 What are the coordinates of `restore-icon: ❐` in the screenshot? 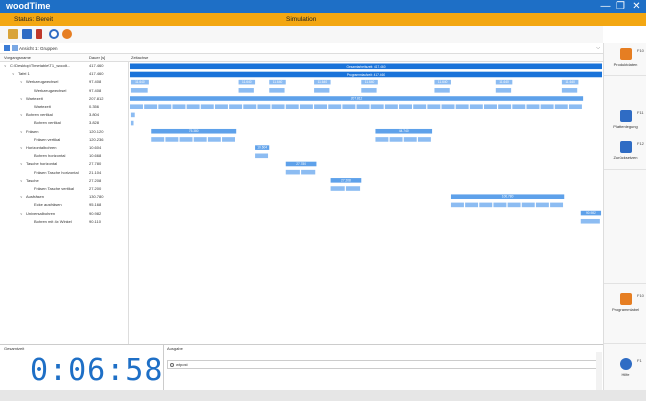 It's located at (620, 6).